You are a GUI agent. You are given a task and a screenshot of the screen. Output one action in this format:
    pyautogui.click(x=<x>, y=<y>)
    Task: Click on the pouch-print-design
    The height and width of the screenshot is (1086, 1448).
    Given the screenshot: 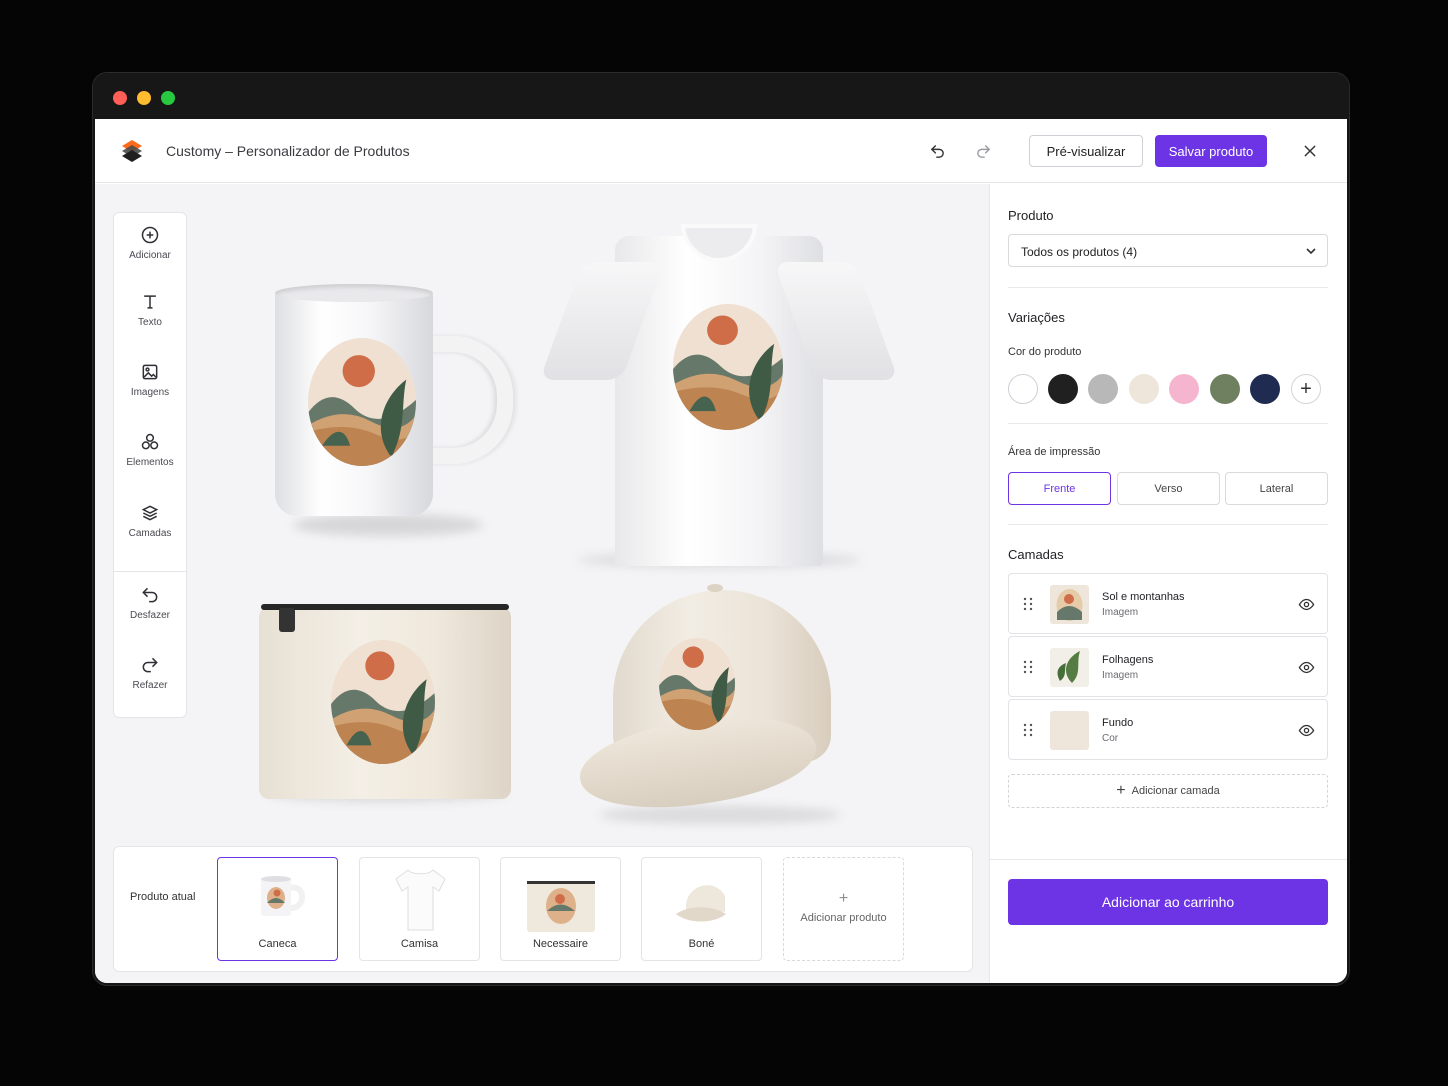 What is the action you would take?
    pyautogui.click(x=383, y=702)
    